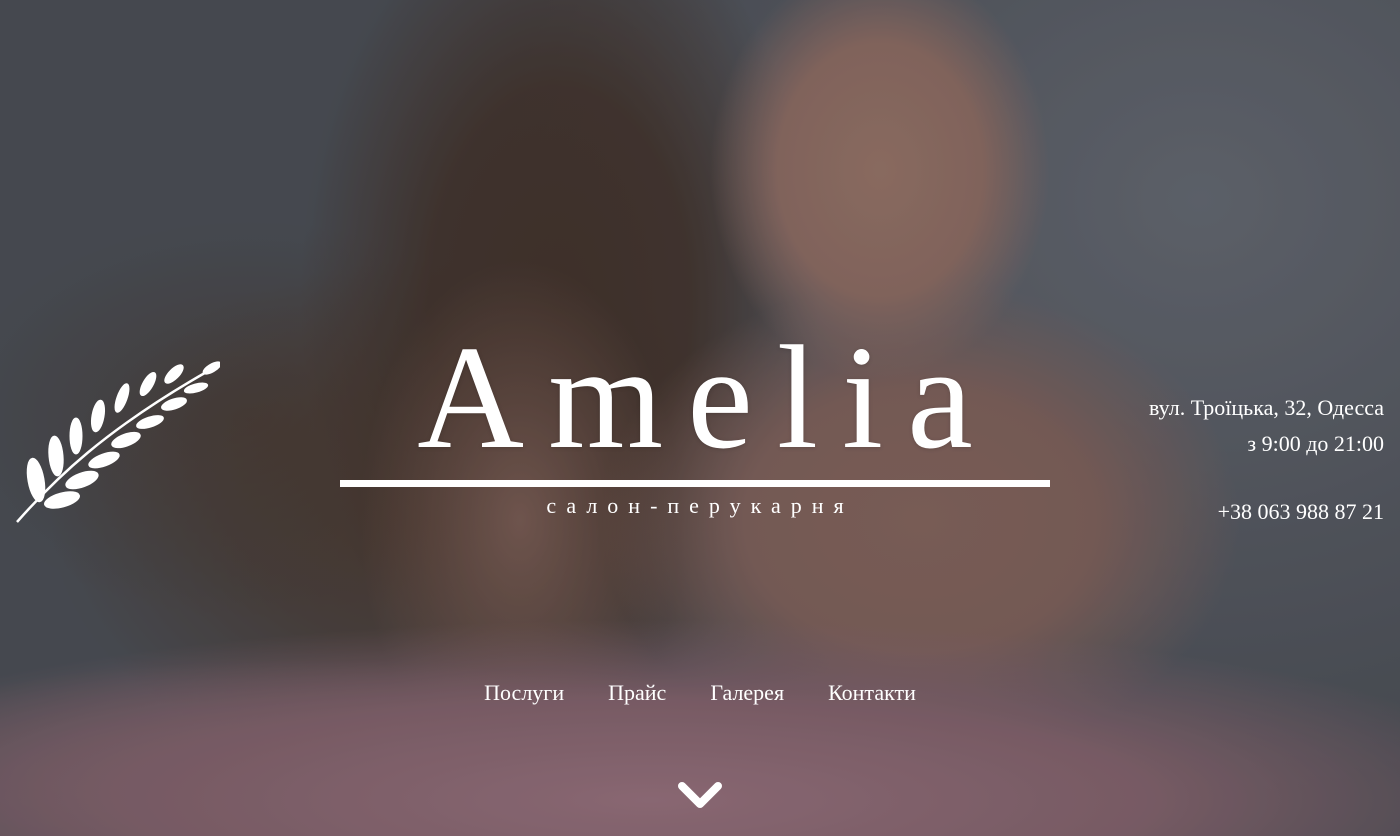 The height and width of the screenshot is (836, 1400). What do you see at coordinates (707, 398) in the screenshot?
I see `brand-name: Amelia` at bounding box center [707, 398].